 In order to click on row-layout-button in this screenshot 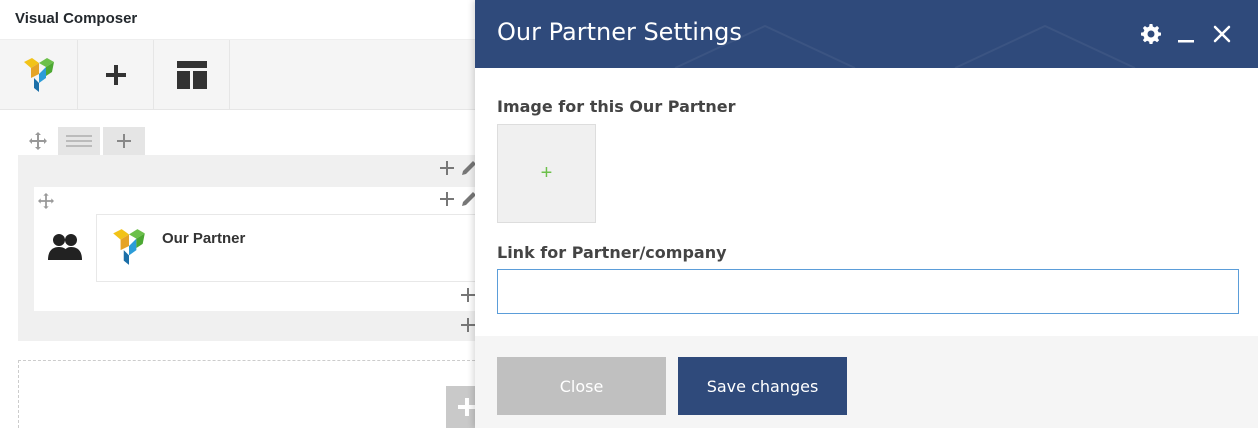, I will do `click(79, 141)`.